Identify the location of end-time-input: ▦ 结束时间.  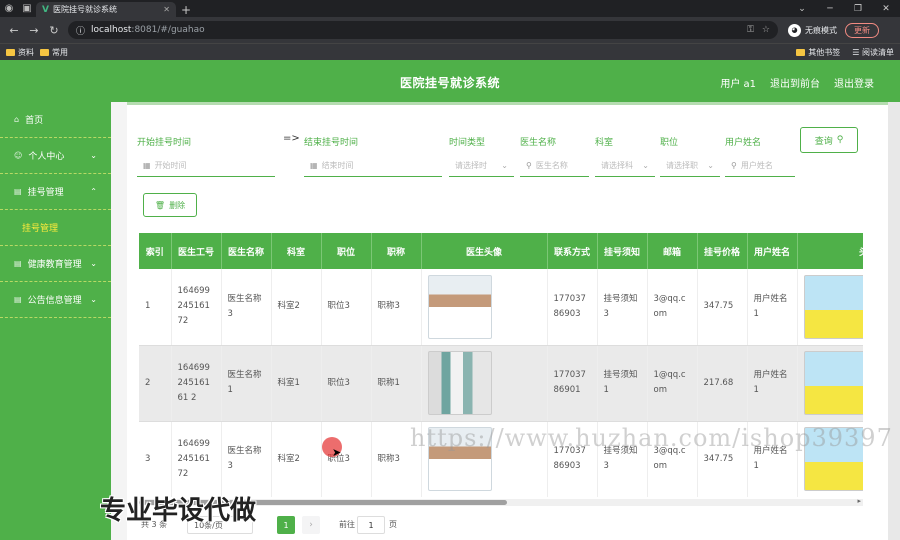
(373, 166).